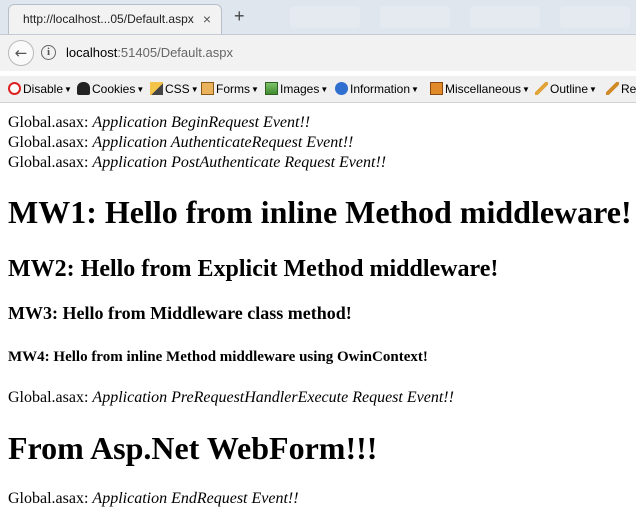 Image resolution: width=636 pixels, height=512 pixels. I want to click on toolbar-label: Images, so click(300, 89).